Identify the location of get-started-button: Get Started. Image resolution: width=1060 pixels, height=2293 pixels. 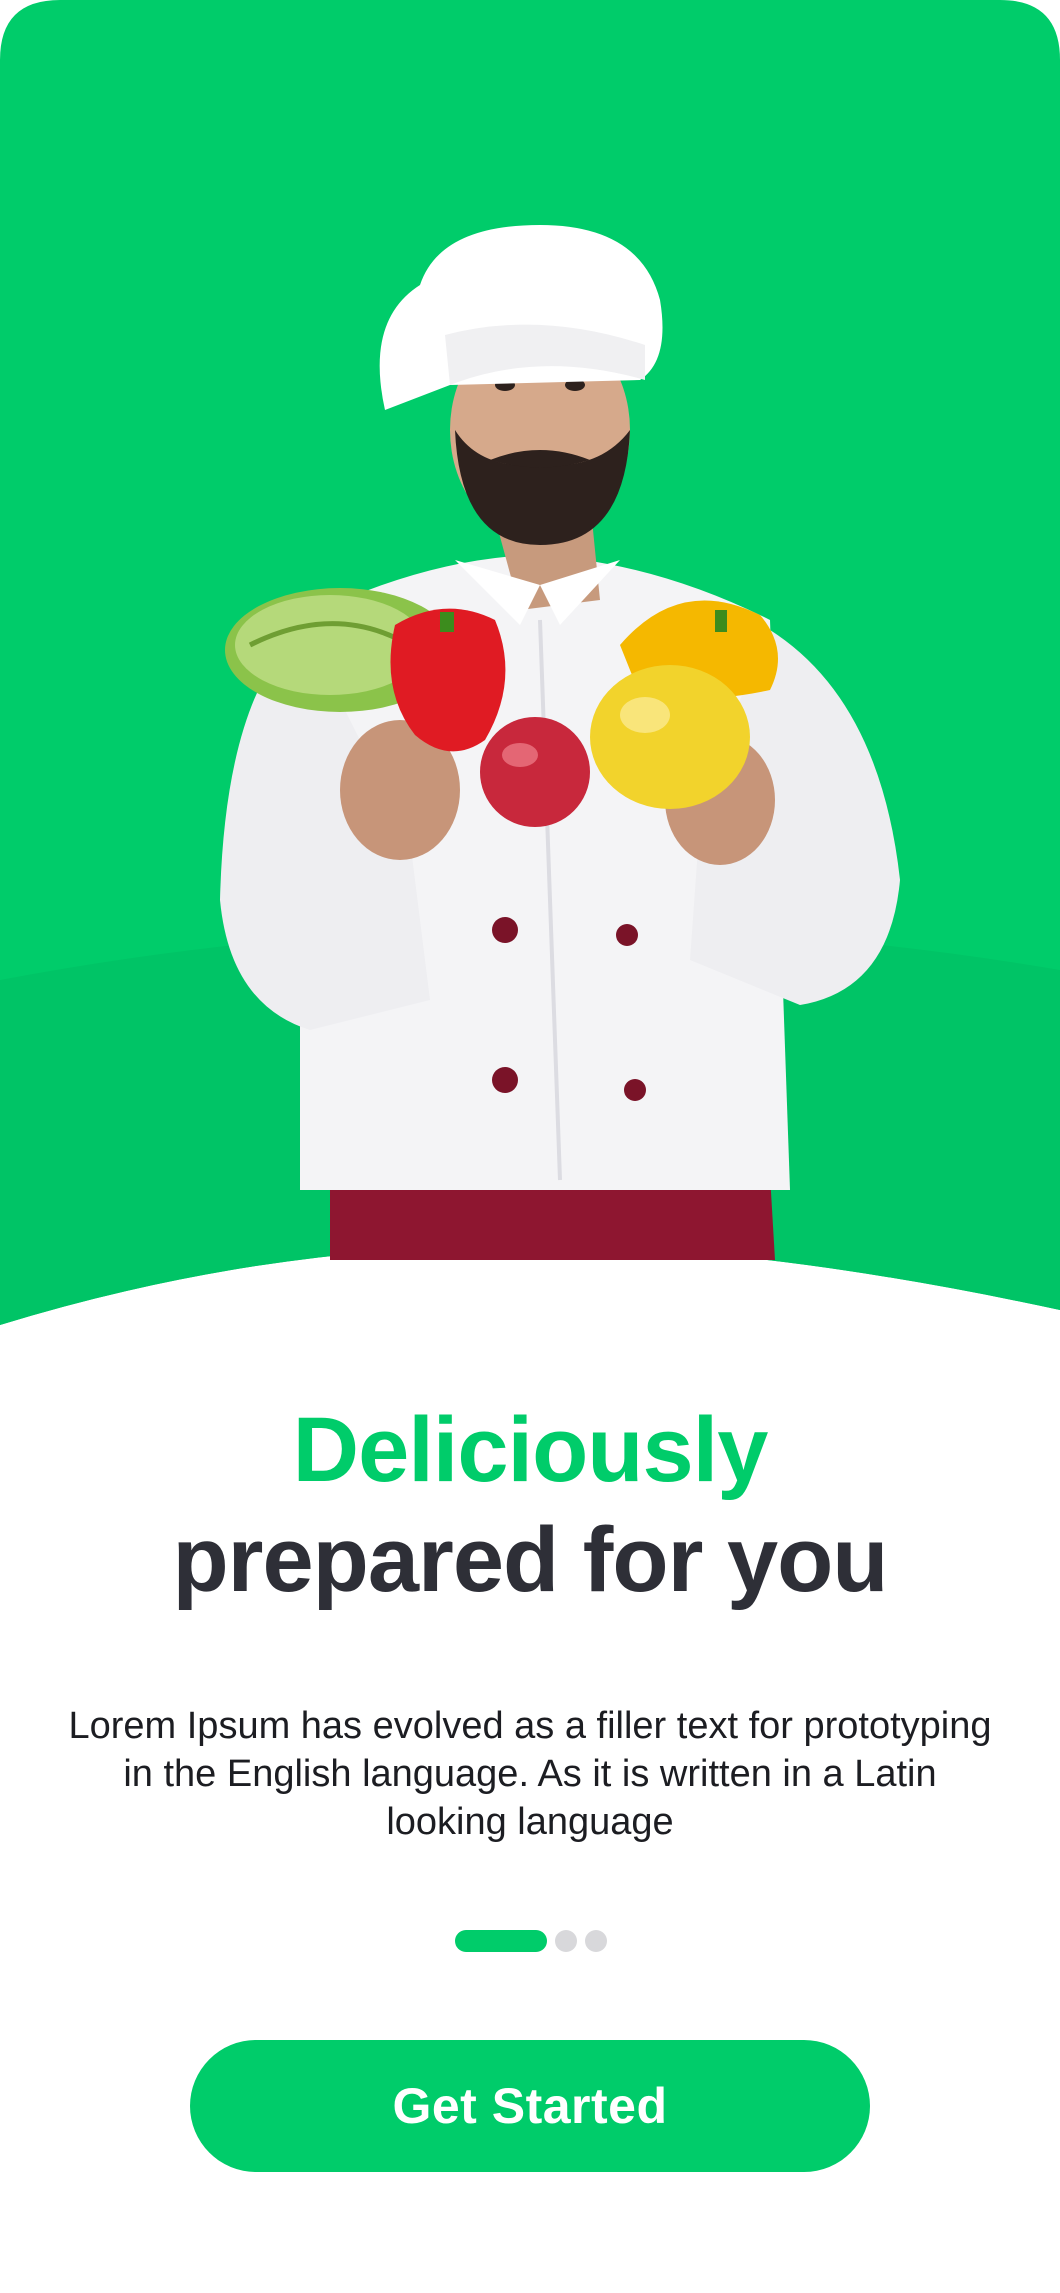
(530, 2106).